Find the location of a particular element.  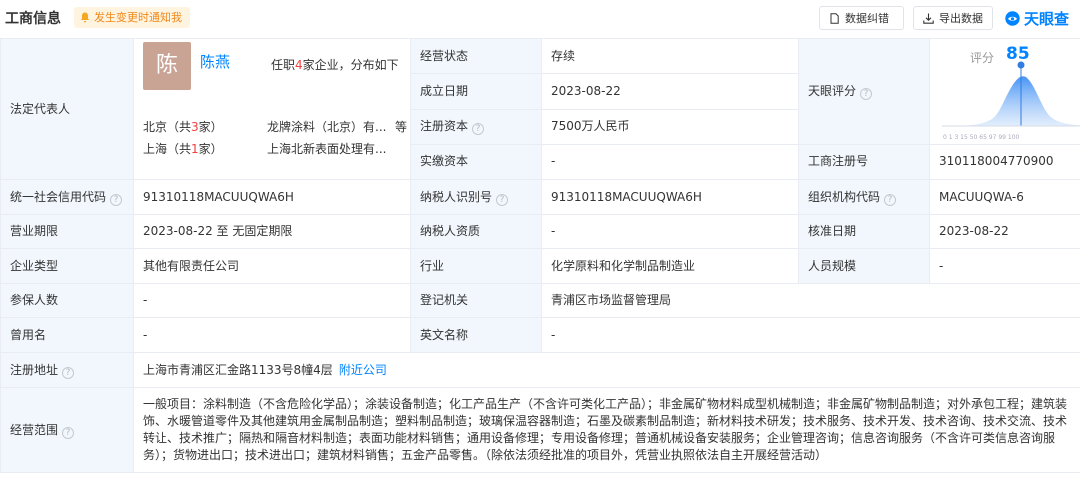

staff-size-label-cell: 人员规模 is located at coordinates (864, 266).